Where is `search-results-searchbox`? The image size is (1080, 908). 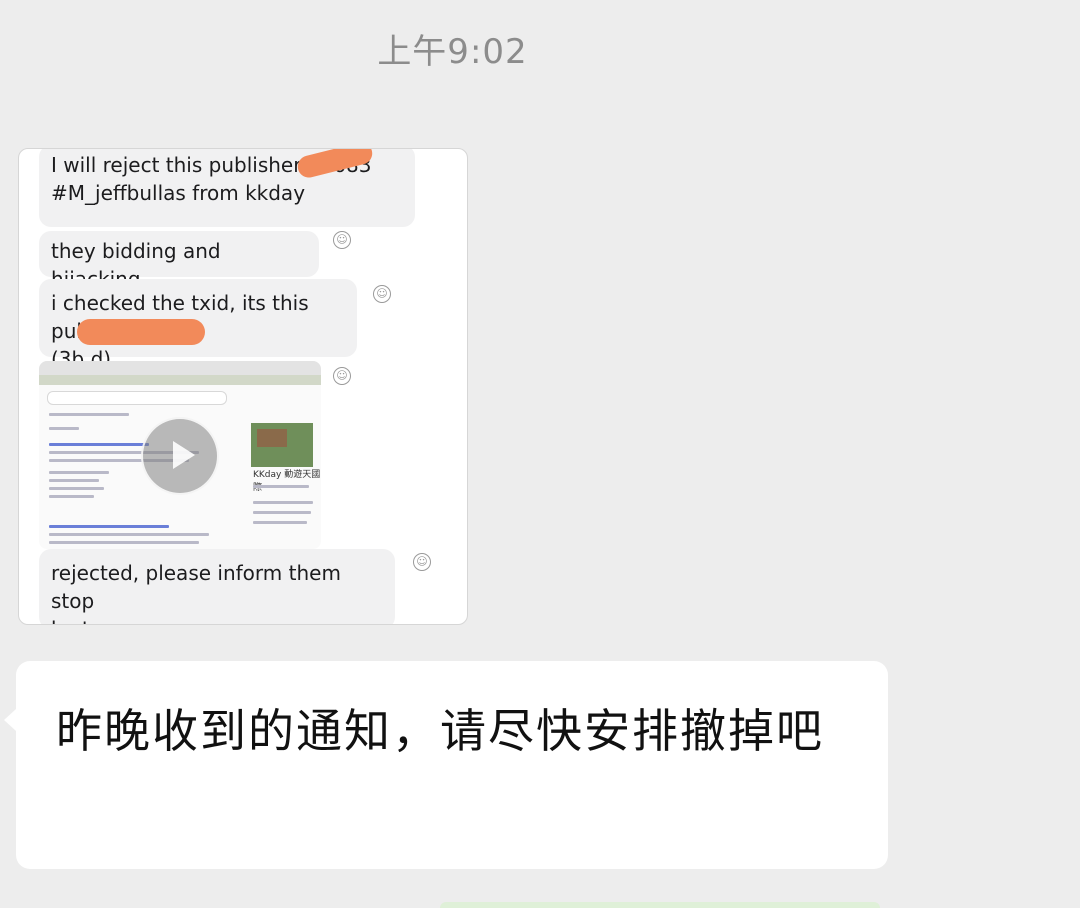
search-results-searchbox is located at coordinates (137, 398).